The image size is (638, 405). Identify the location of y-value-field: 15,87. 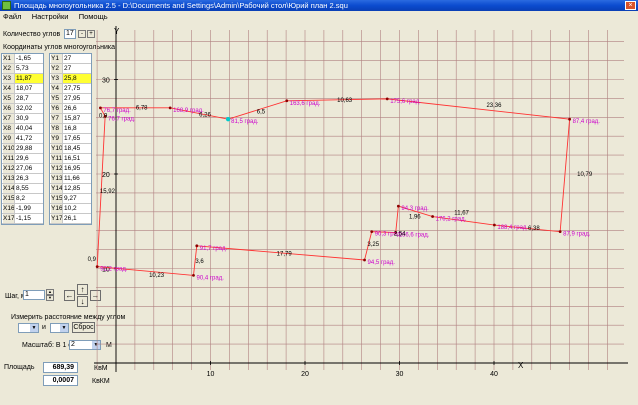
(76, 118).